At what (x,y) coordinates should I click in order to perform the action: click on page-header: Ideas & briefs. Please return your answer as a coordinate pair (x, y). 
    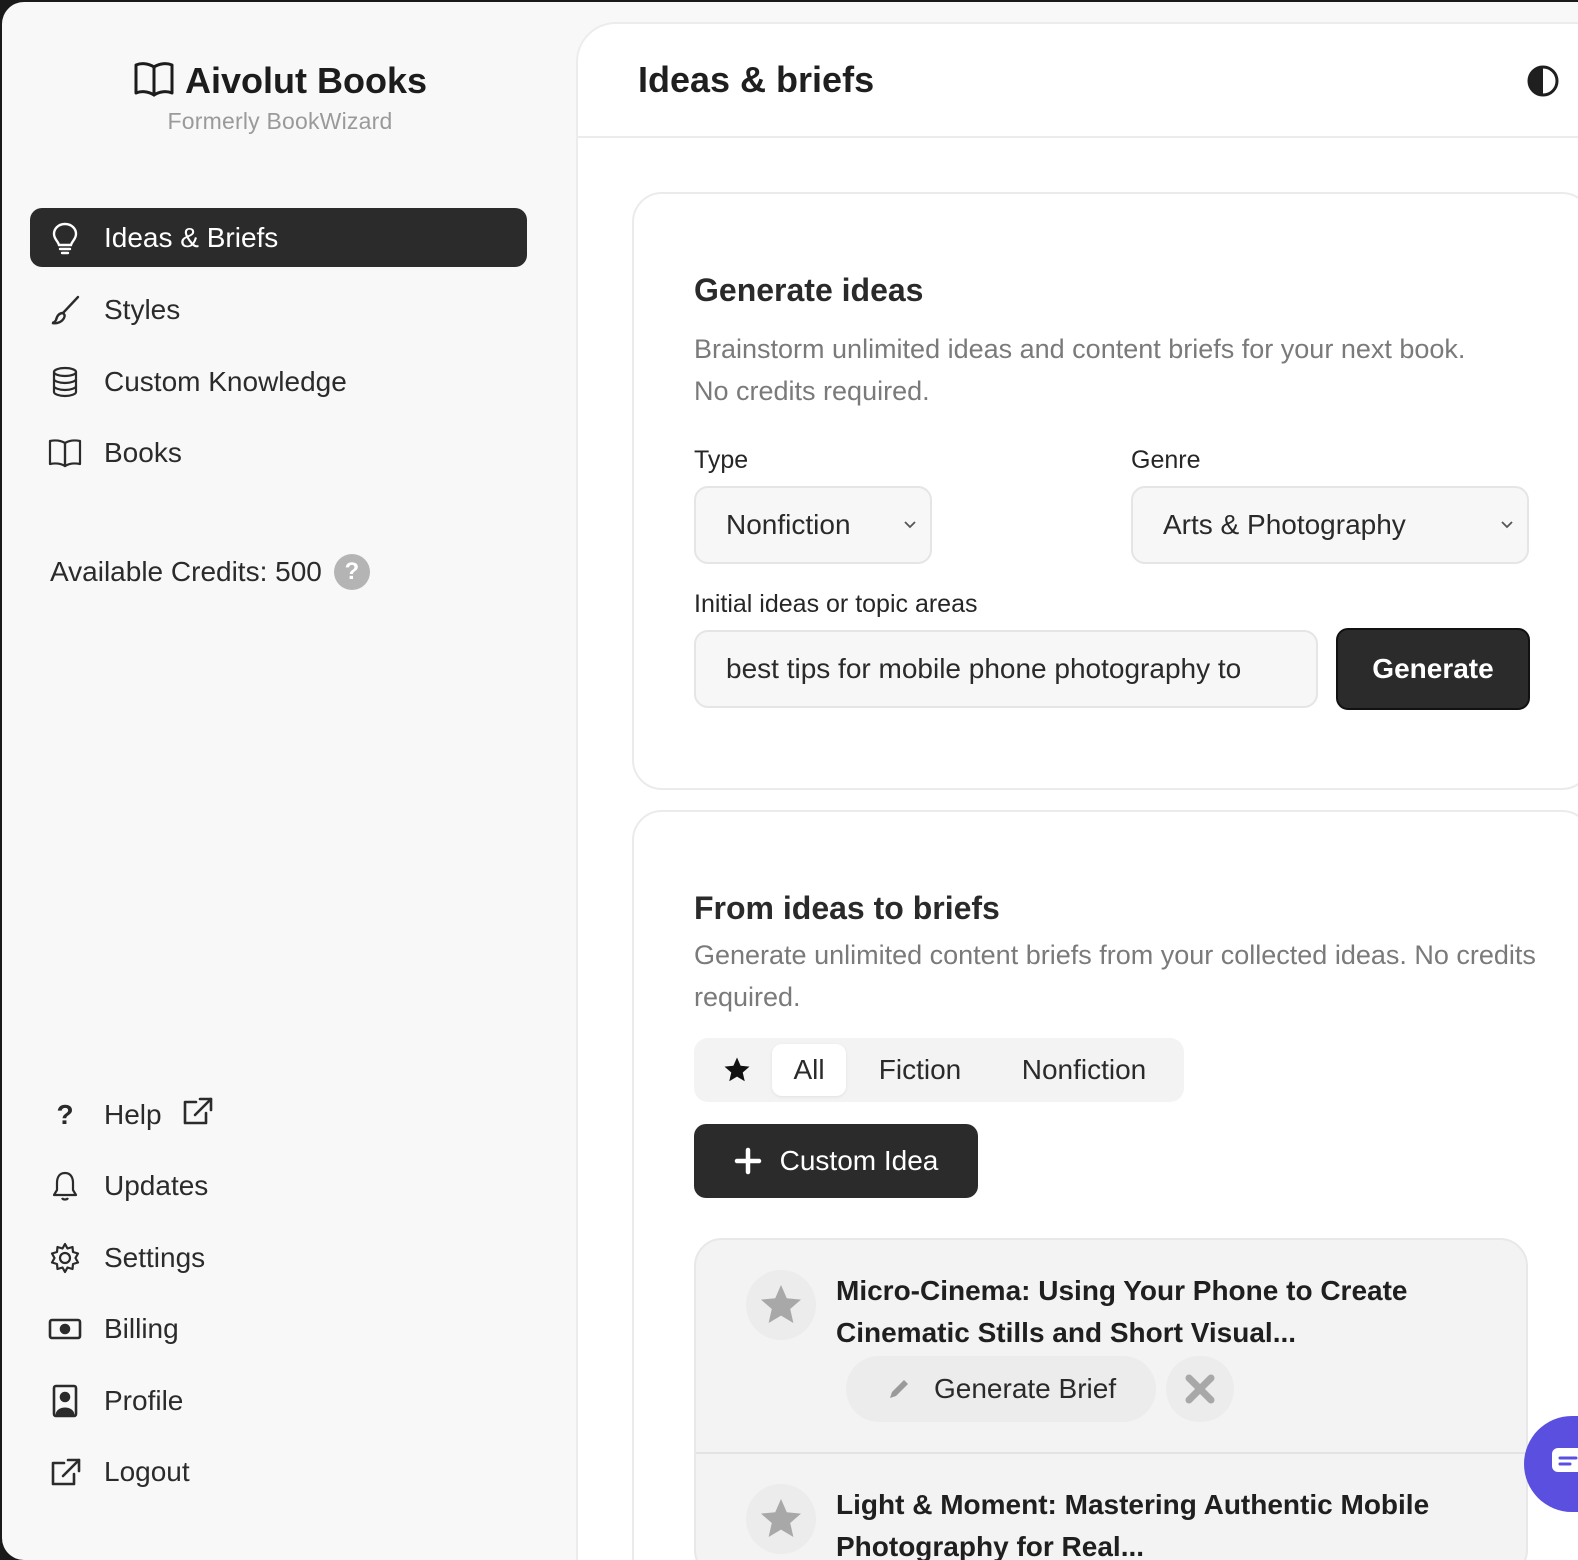
    Looking at the image, I should click on (1078, 81).